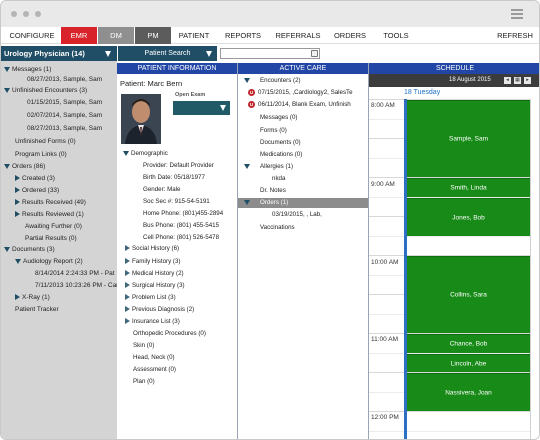  I want to click on section-skin: Skin (0), so click(143, 345).